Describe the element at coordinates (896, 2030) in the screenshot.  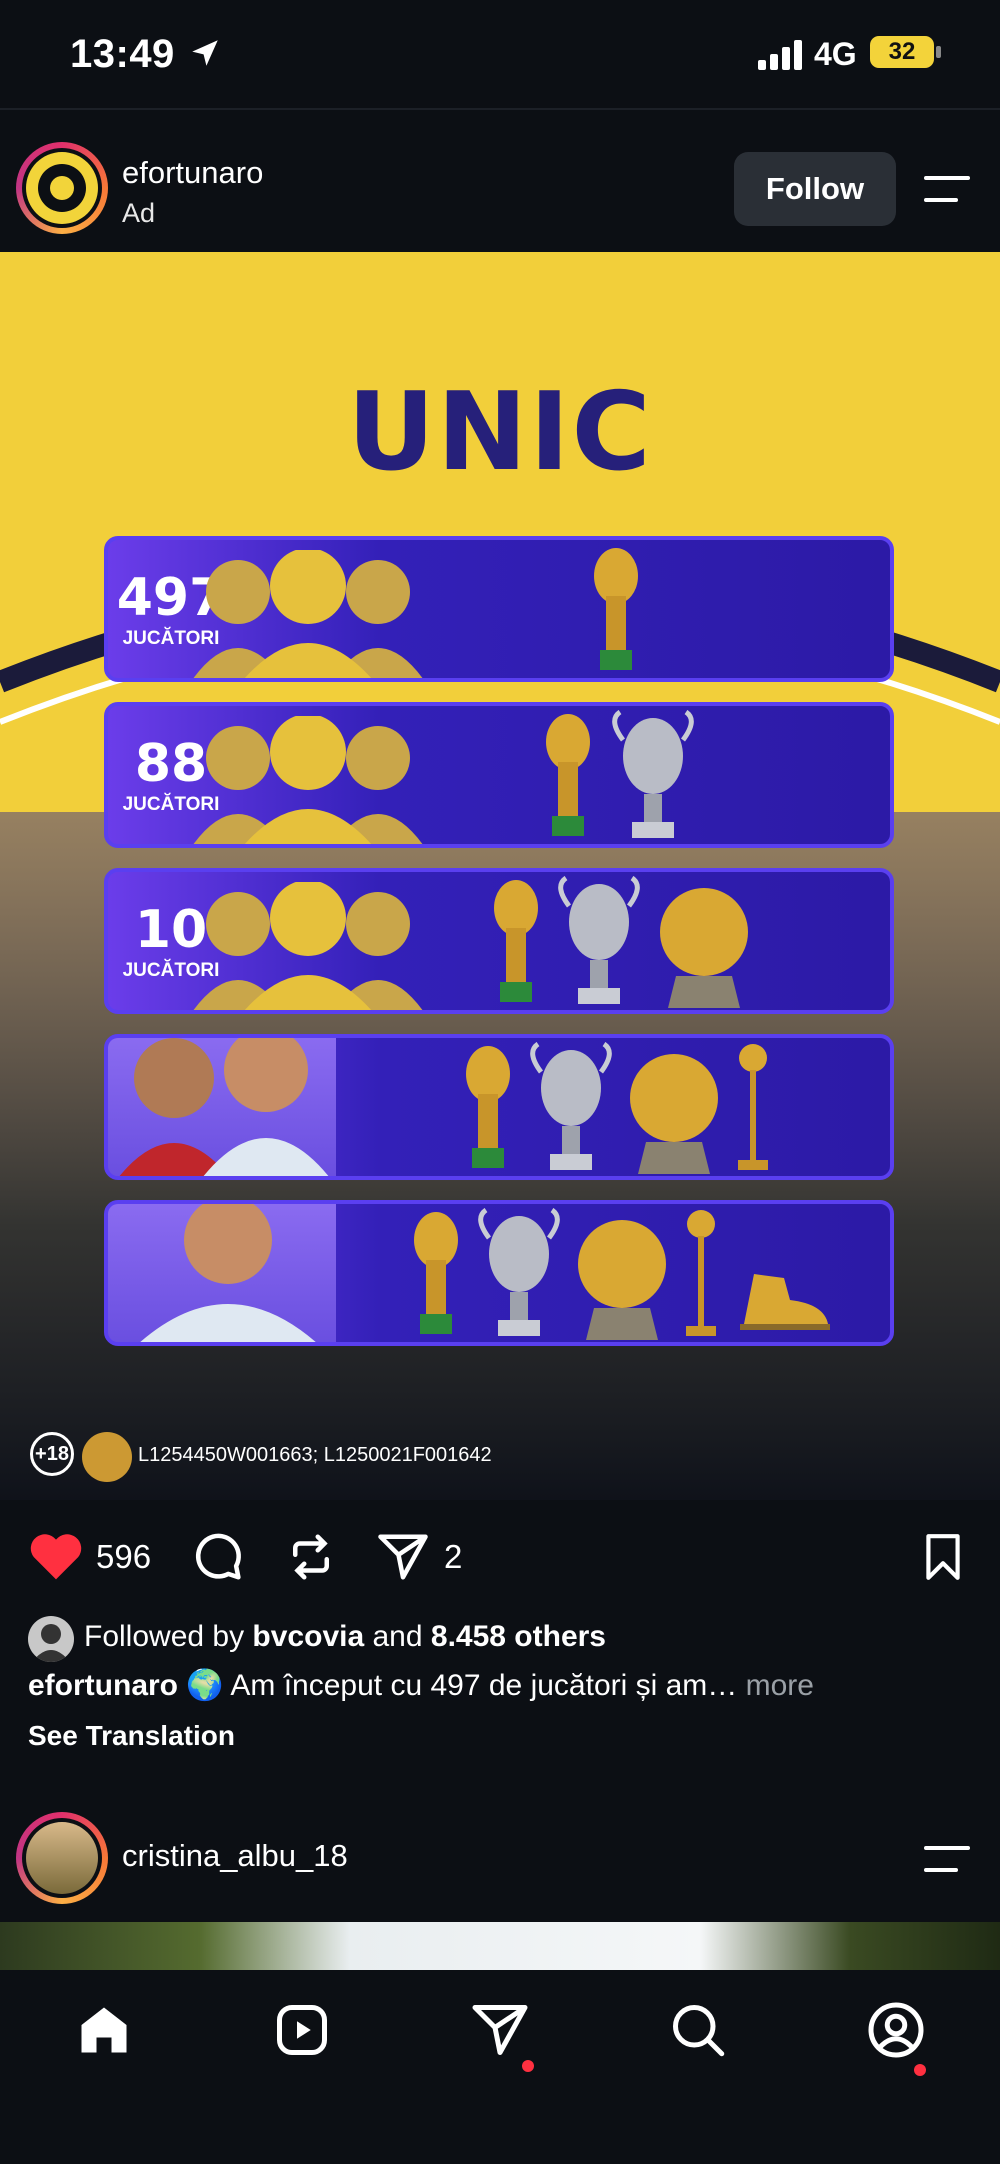
I see `profile-icon` at that location.